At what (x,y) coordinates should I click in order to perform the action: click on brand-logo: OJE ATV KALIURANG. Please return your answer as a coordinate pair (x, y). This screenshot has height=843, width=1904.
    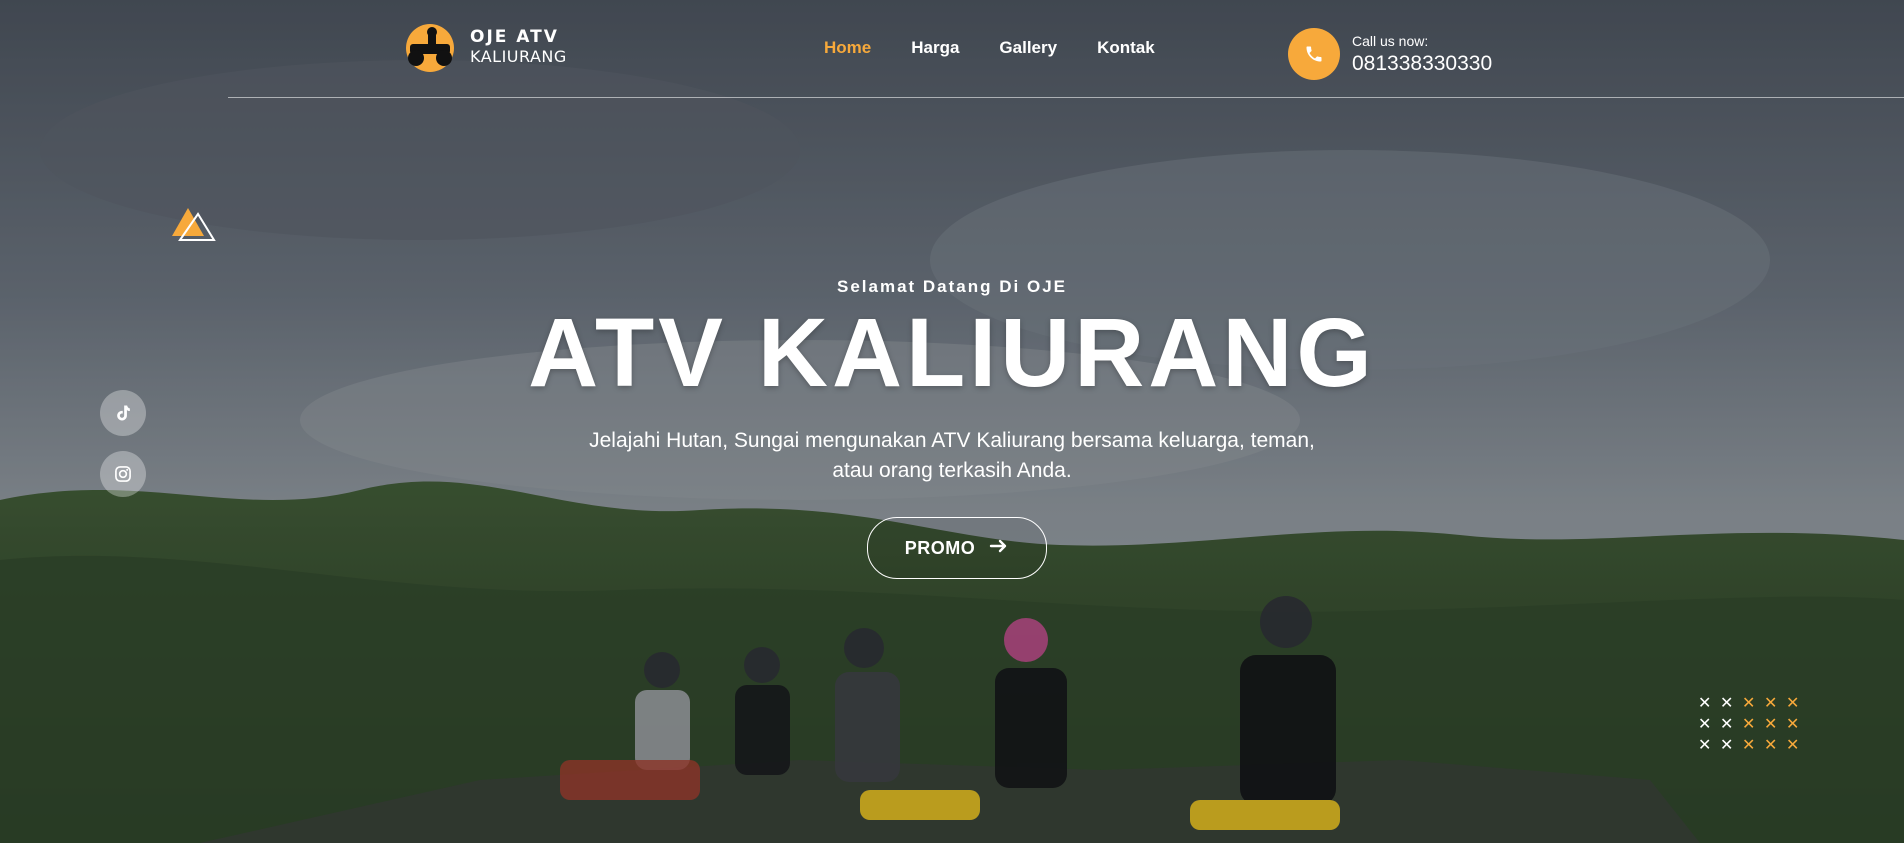
    Looking at the image, I should click on (483, 47).